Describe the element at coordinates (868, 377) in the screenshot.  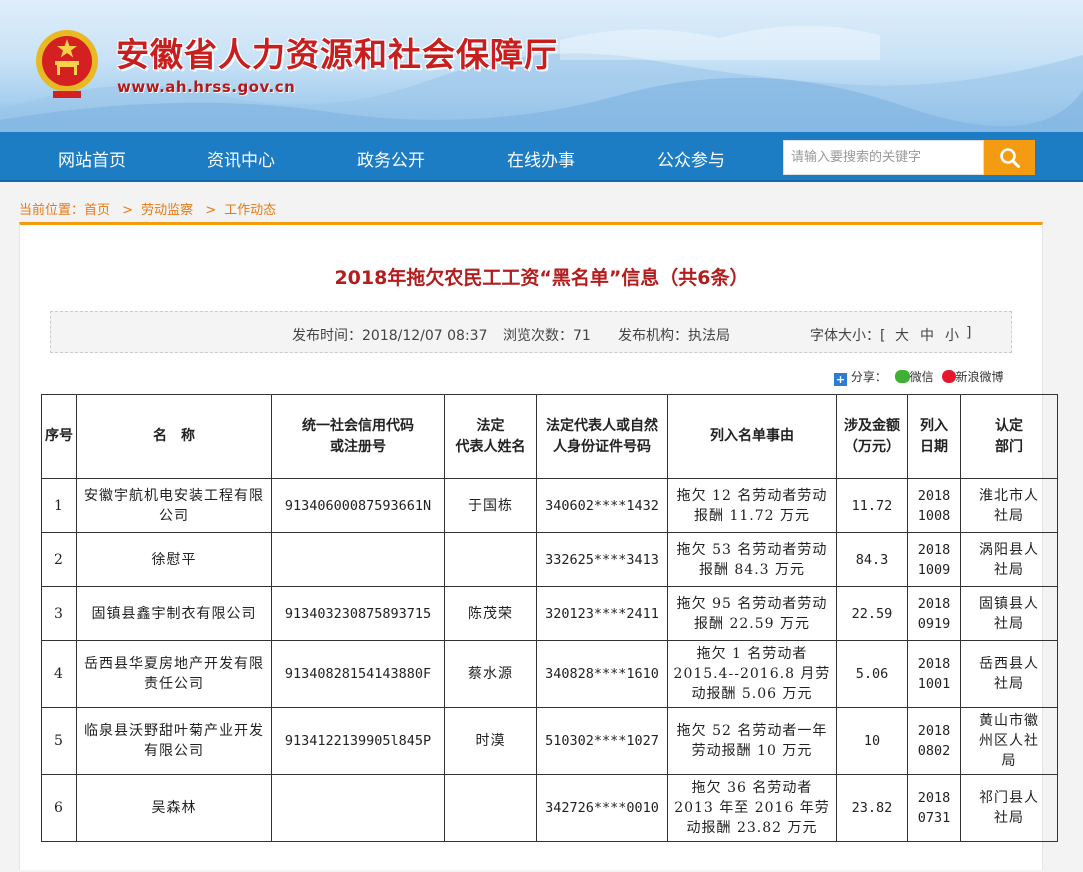
I see `share-label: 分享：` at that location.